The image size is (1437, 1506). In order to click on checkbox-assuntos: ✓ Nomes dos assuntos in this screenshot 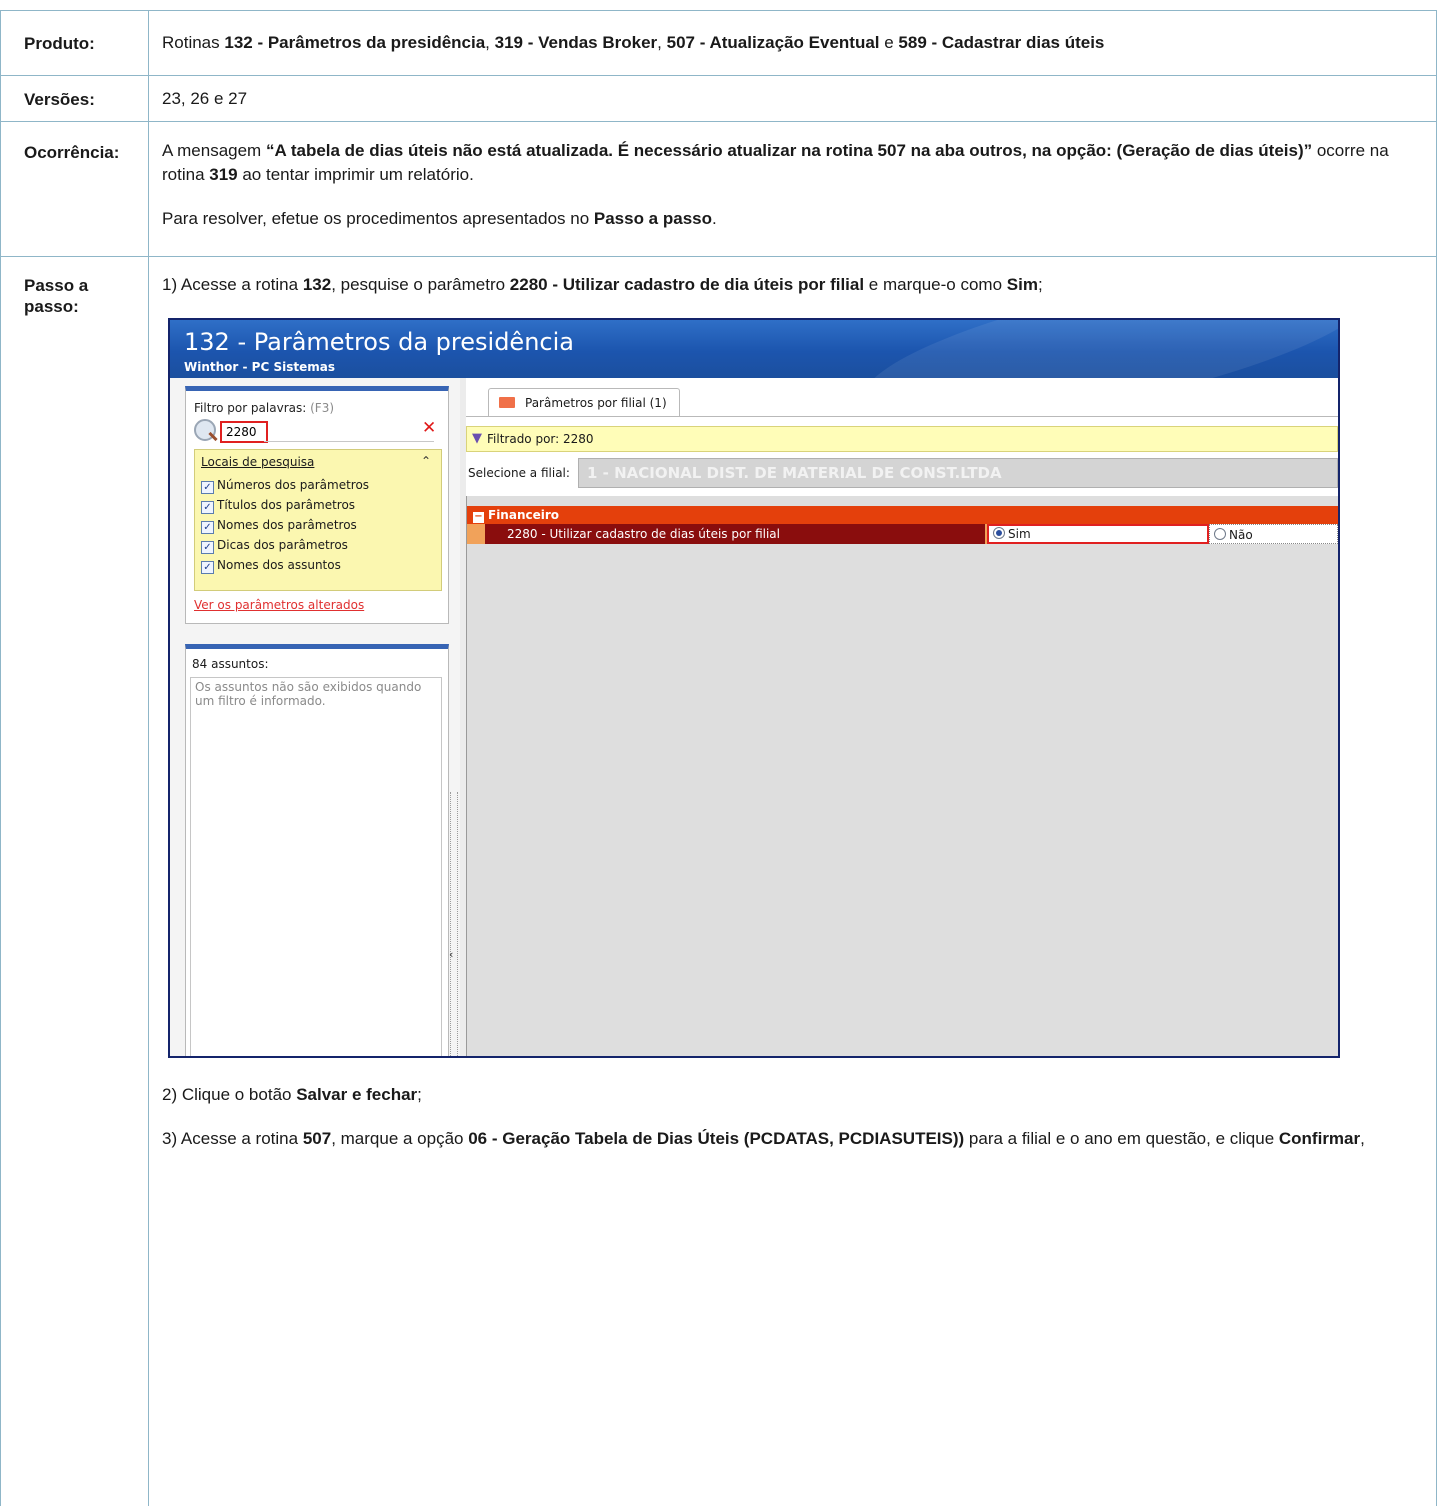, I will do `click(271, 566)`.